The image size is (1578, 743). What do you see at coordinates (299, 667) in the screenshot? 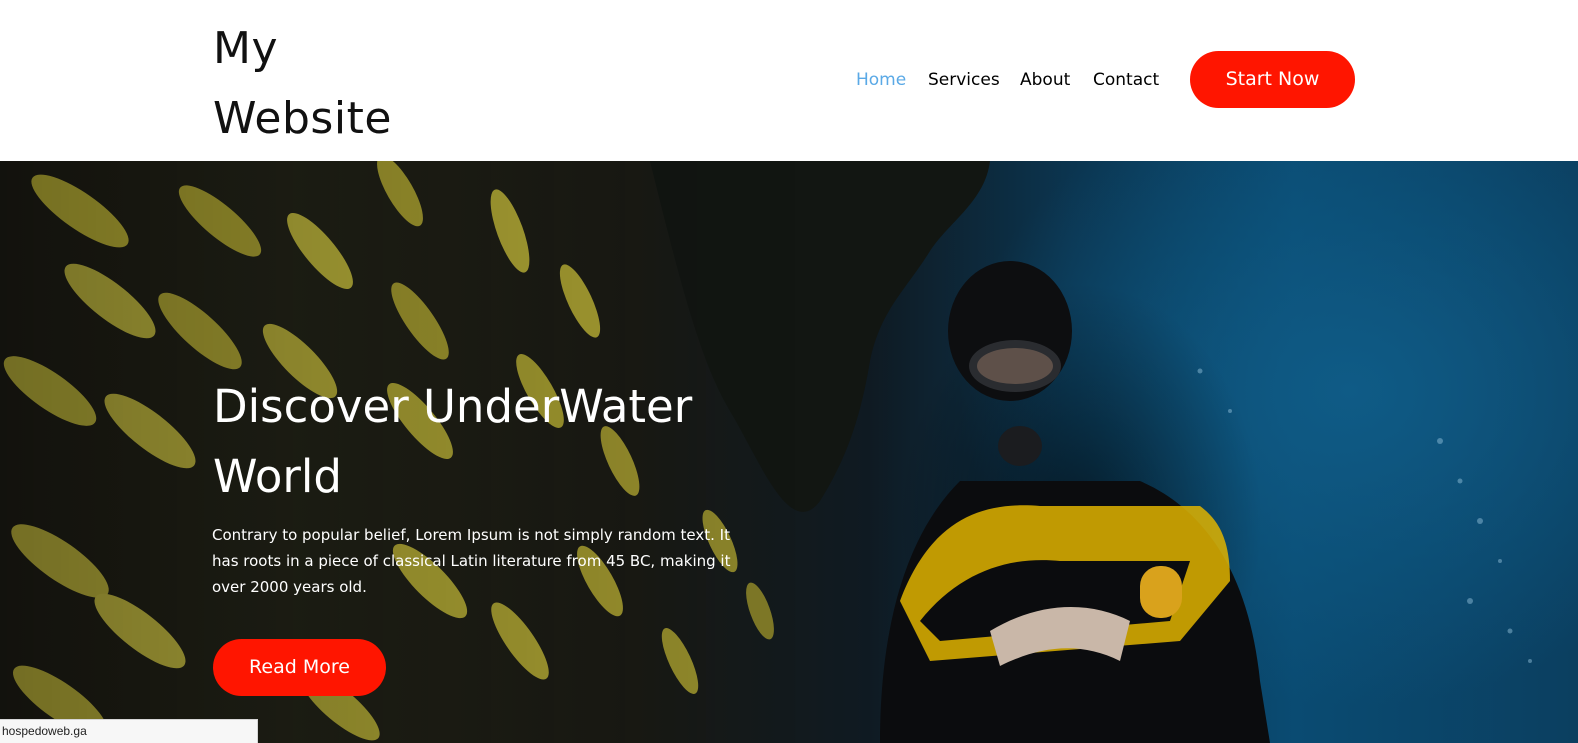
I see `read-more-button: Read More` at bounding box center [299, 667].